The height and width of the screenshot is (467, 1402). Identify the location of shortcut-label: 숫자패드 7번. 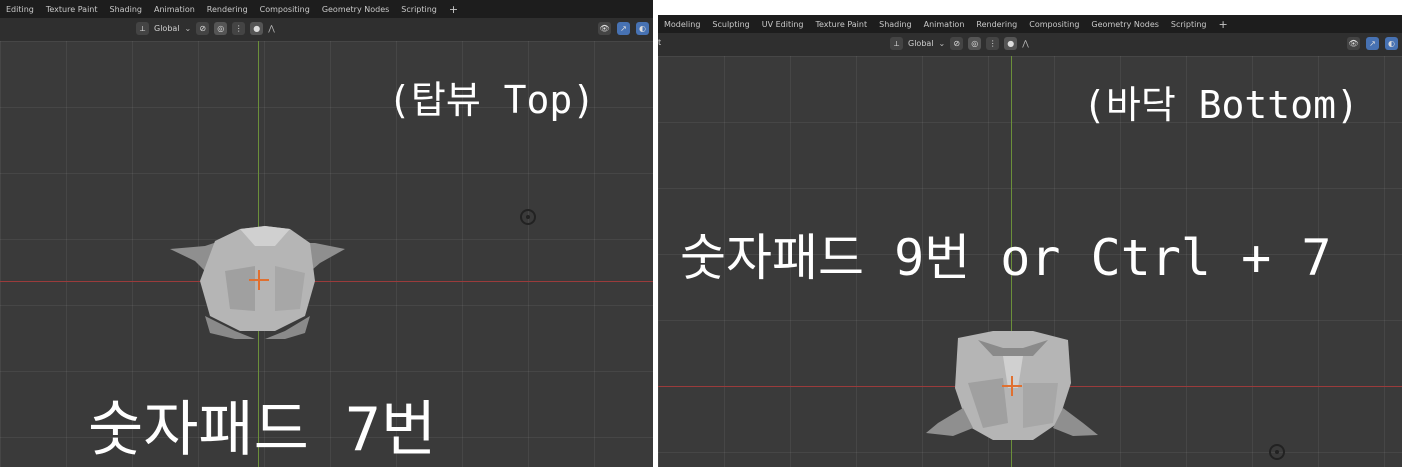
(262, 430).